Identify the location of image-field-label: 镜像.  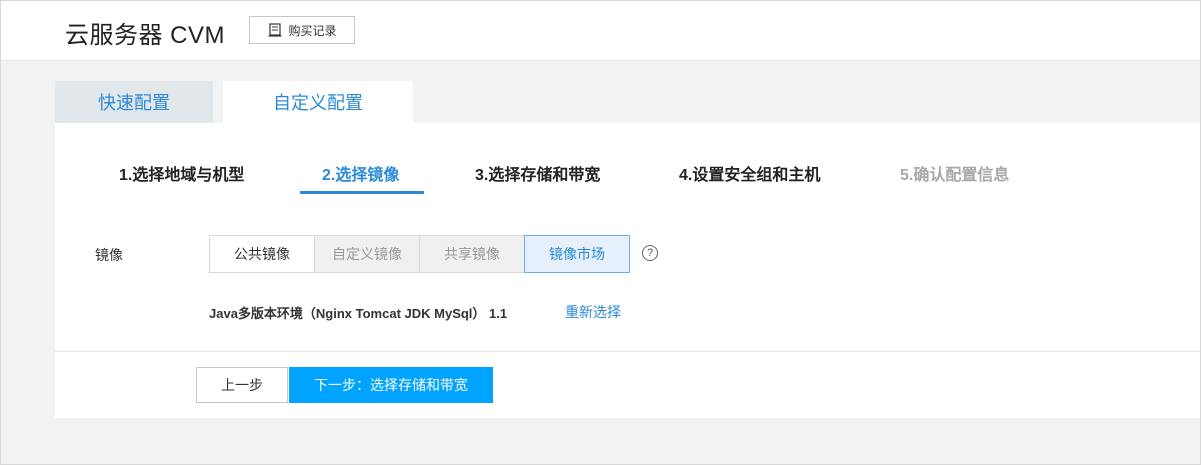
(109, 255).